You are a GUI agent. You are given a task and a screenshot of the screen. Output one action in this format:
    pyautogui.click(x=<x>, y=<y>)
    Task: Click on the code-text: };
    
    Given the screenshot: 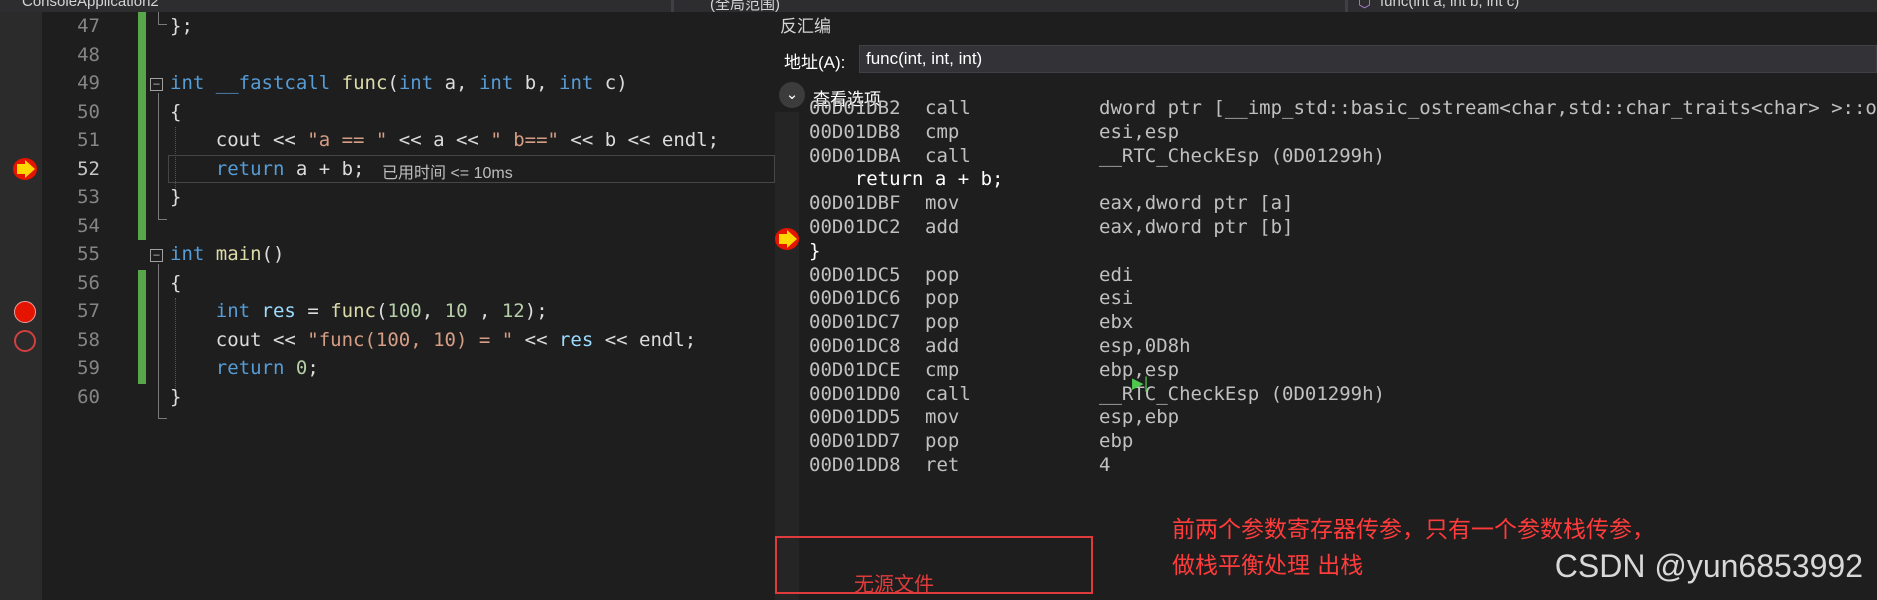 What is the action you would take?
    pyautogui.click(x=181, y=26)
    